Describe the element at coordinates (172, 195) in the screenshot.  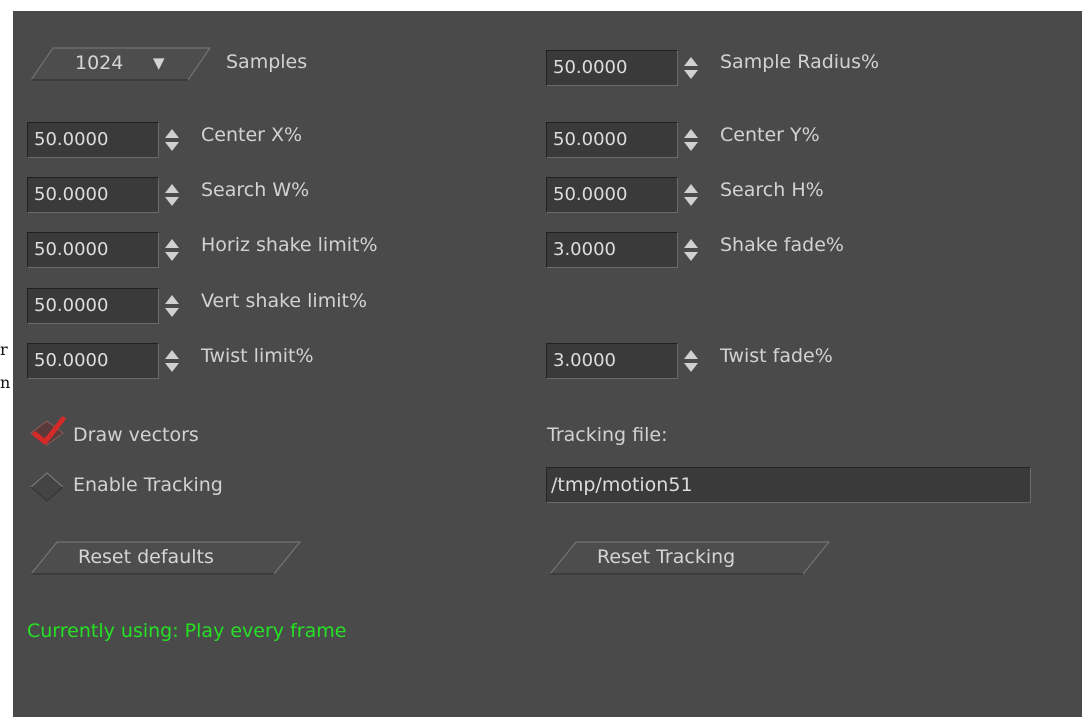
I see `search-w-spinner-icon` at that location.